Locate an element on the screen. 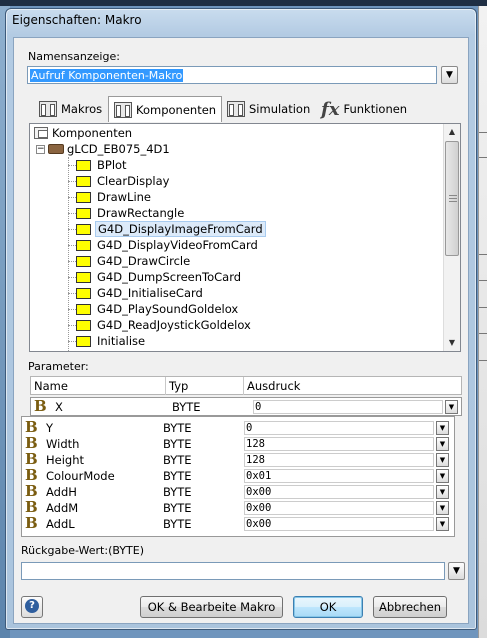  collapse-icon: − is located at coordinates (40, 149).